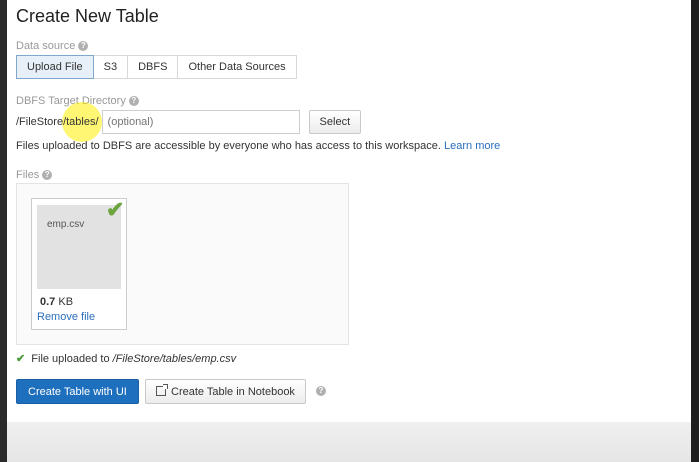  I want to click on upload-status-path: /FileStore/tables/emp.csv, so click(174, 359).